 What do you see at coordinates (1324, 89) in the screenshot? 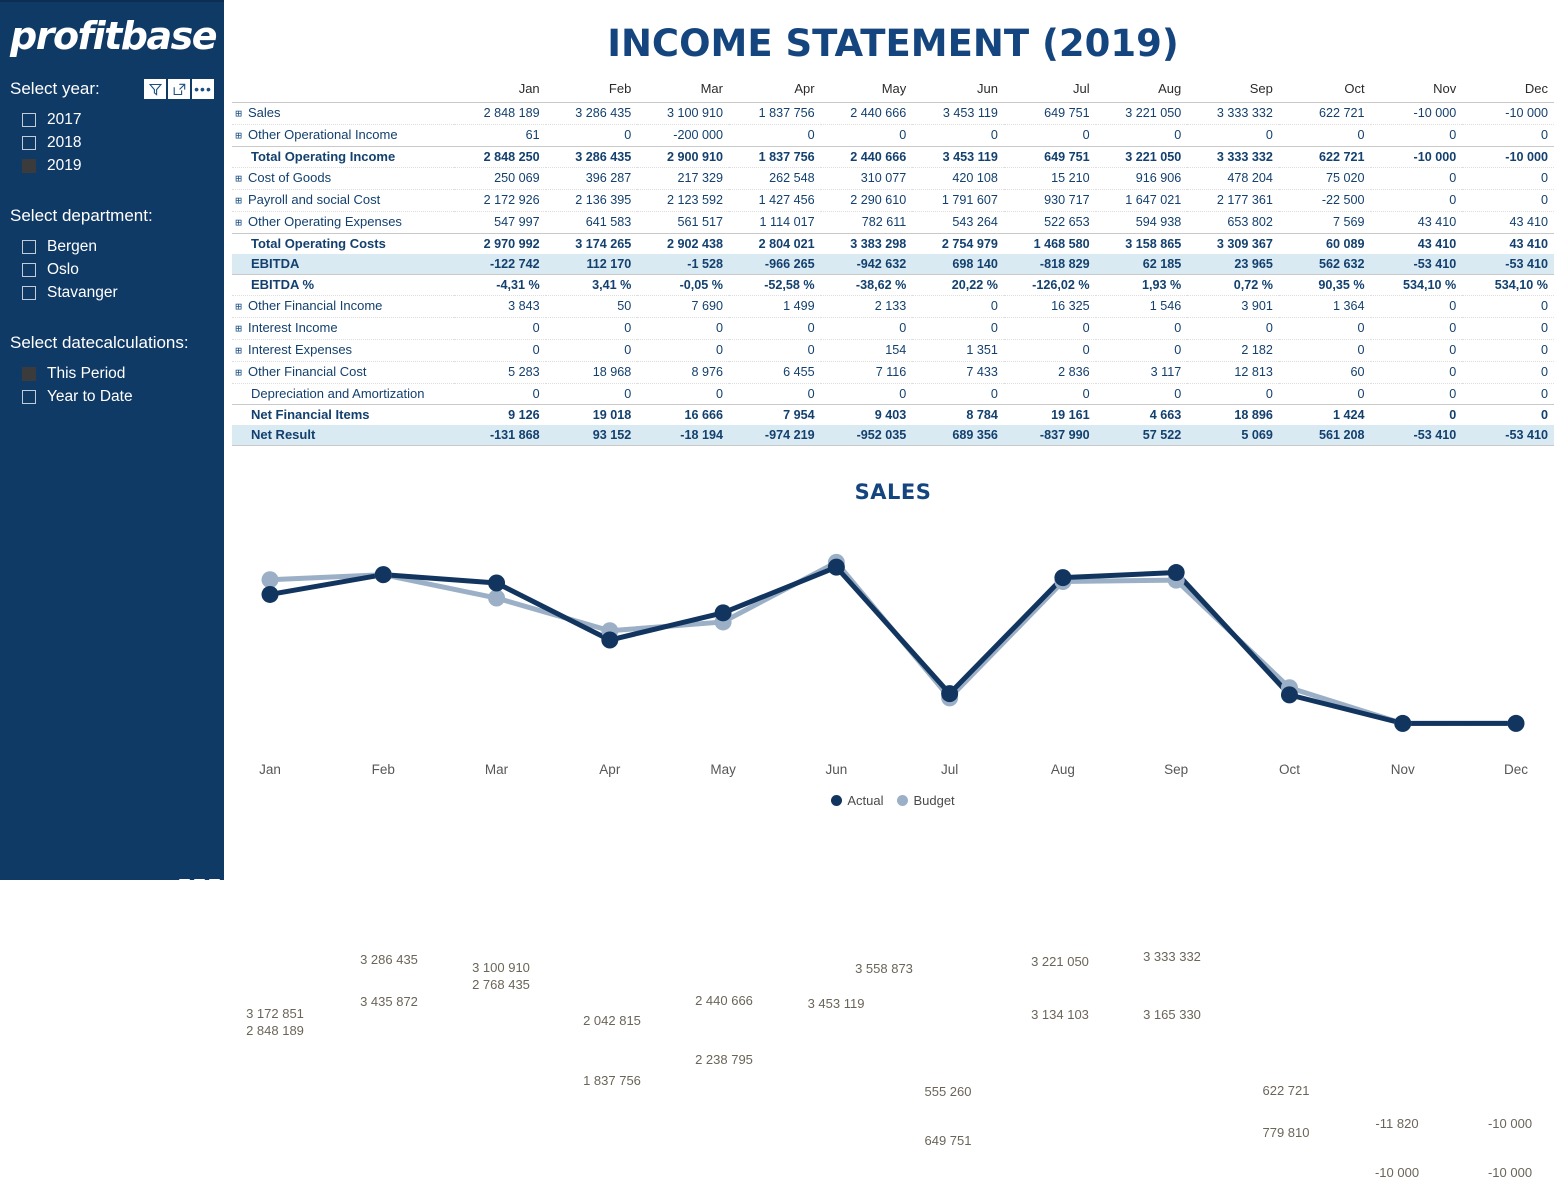
I see `matrix-column-header: Oct` at bounding box center [1324, 89].